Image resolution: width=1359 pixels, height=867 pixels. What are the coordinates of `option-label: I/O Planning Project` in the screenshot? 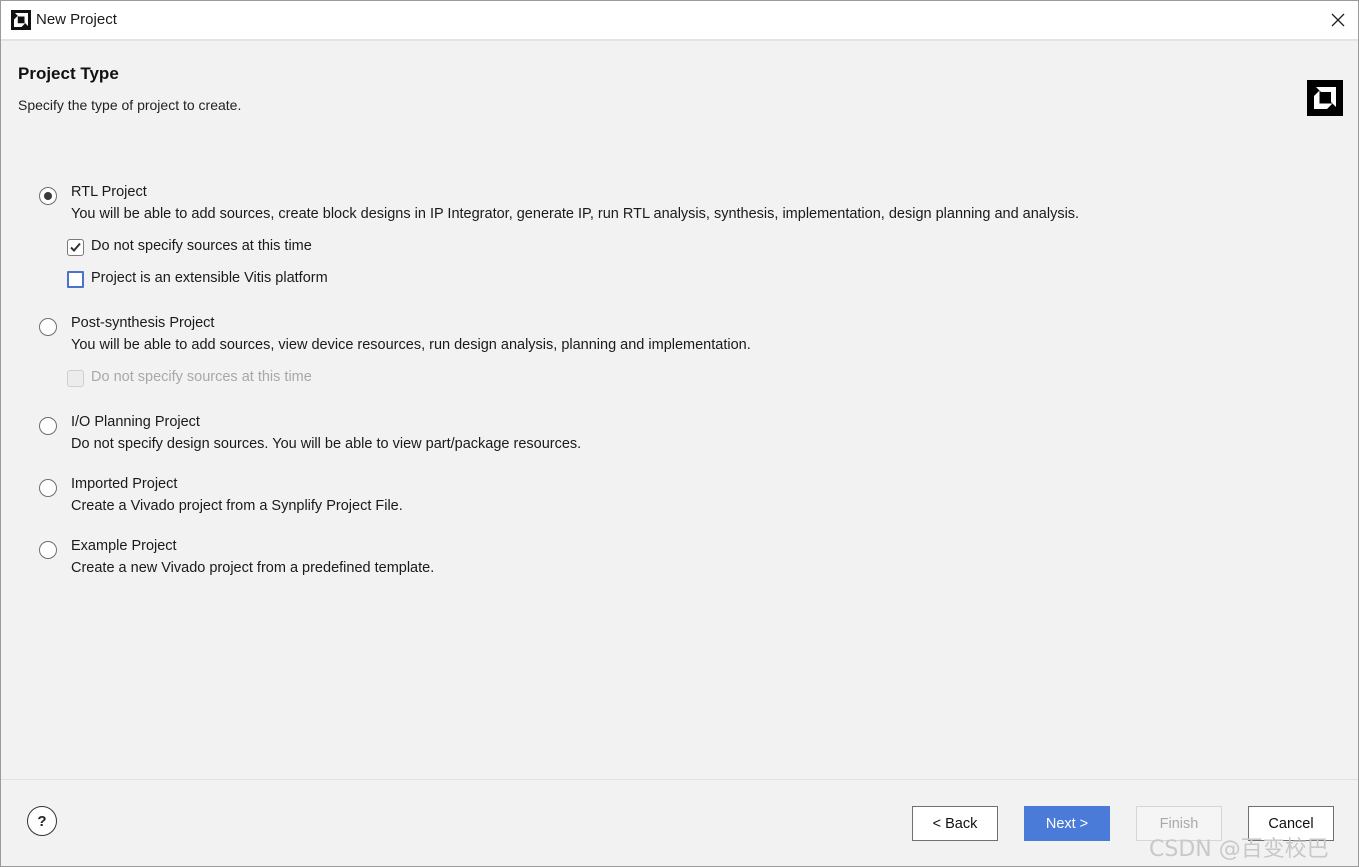 It's located at (135, 422).